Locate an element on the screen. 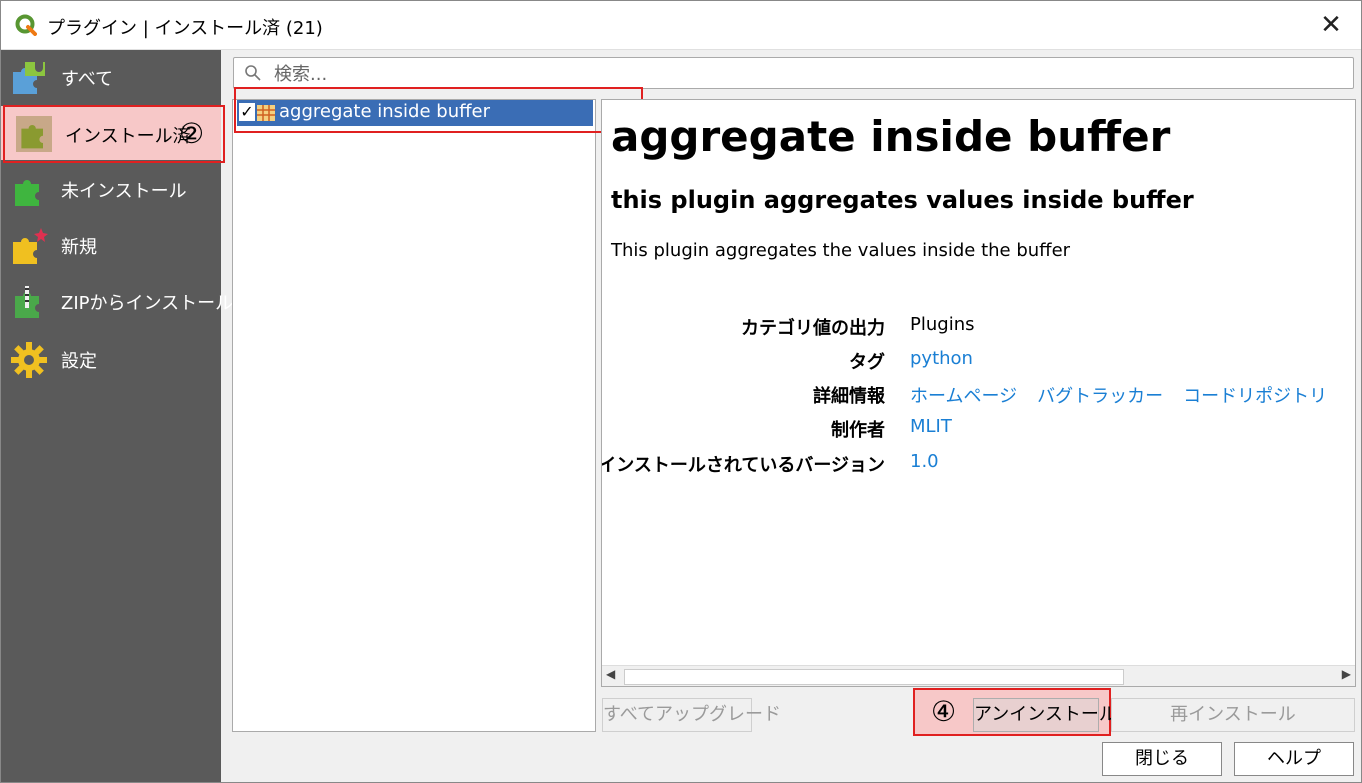 This screenshot has width=1362, height=783. sidebar-item-all: すべて is located at coordinates (111, 77).